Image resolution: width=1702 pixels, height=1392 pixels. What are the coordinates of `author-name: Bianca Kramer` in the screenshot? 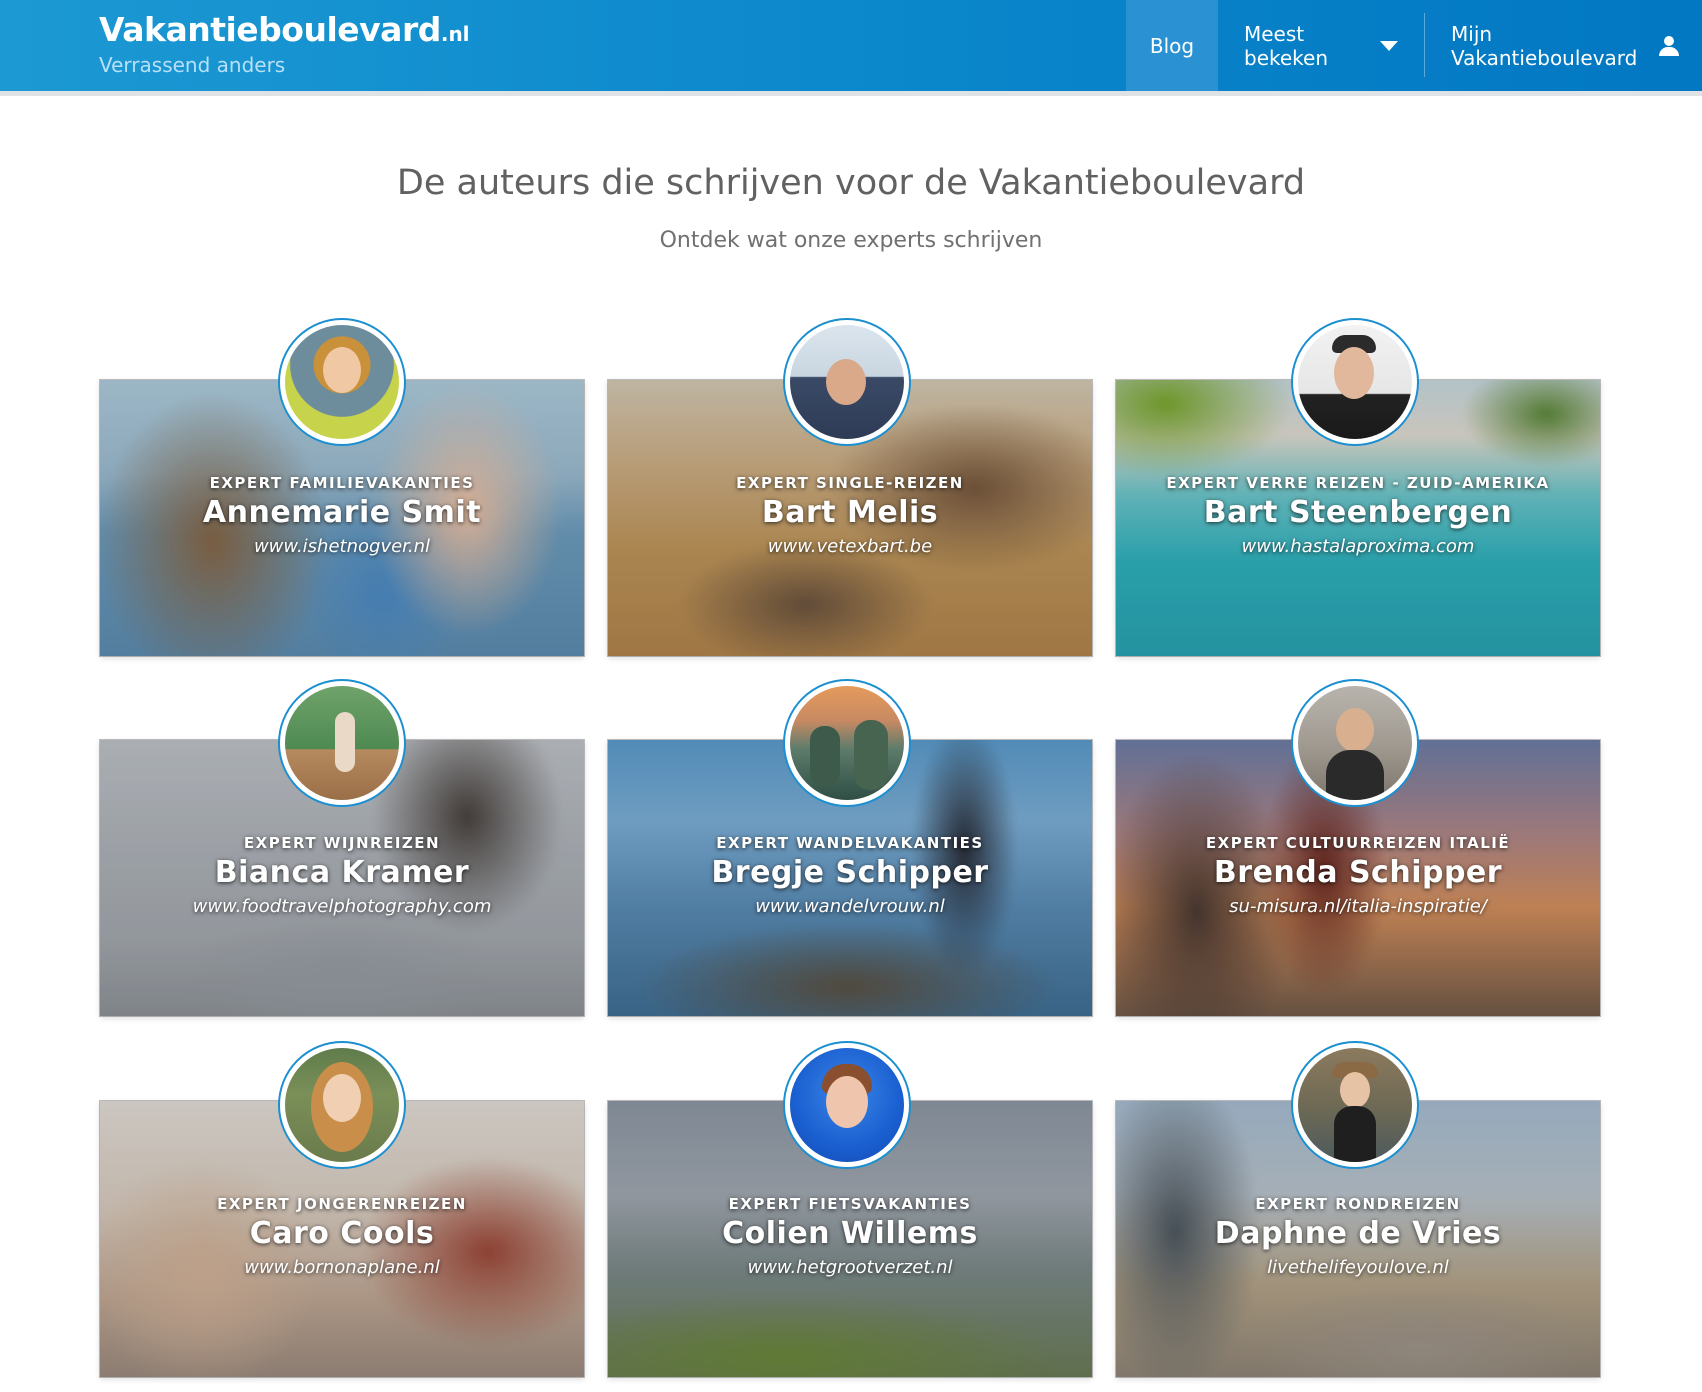 It's located at (342, 872).